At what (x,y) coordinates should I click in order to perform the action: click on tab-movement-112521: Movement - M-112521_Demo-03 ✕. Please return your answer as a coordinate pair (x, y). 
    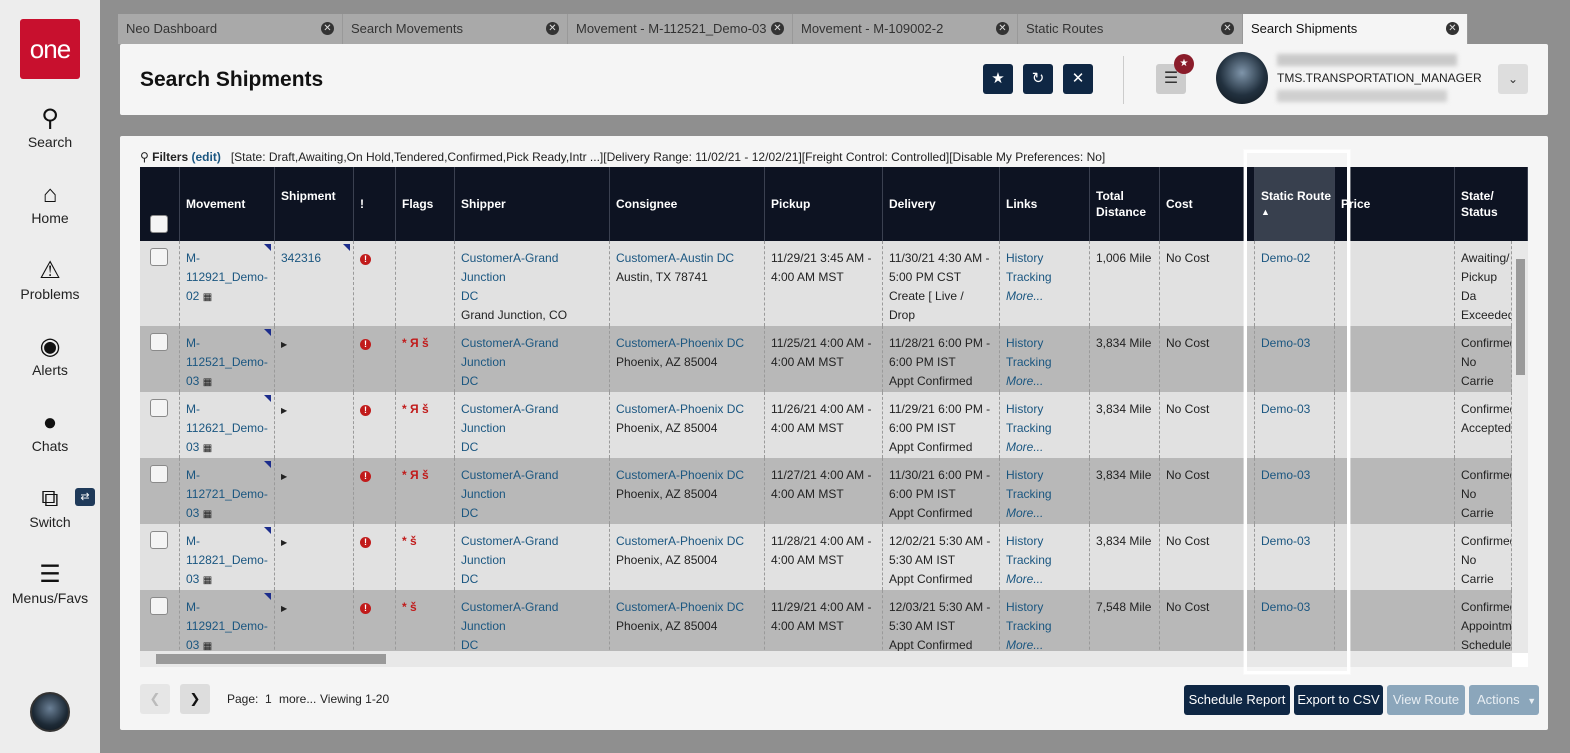
    Looking at the image, I should click on (680, 29).